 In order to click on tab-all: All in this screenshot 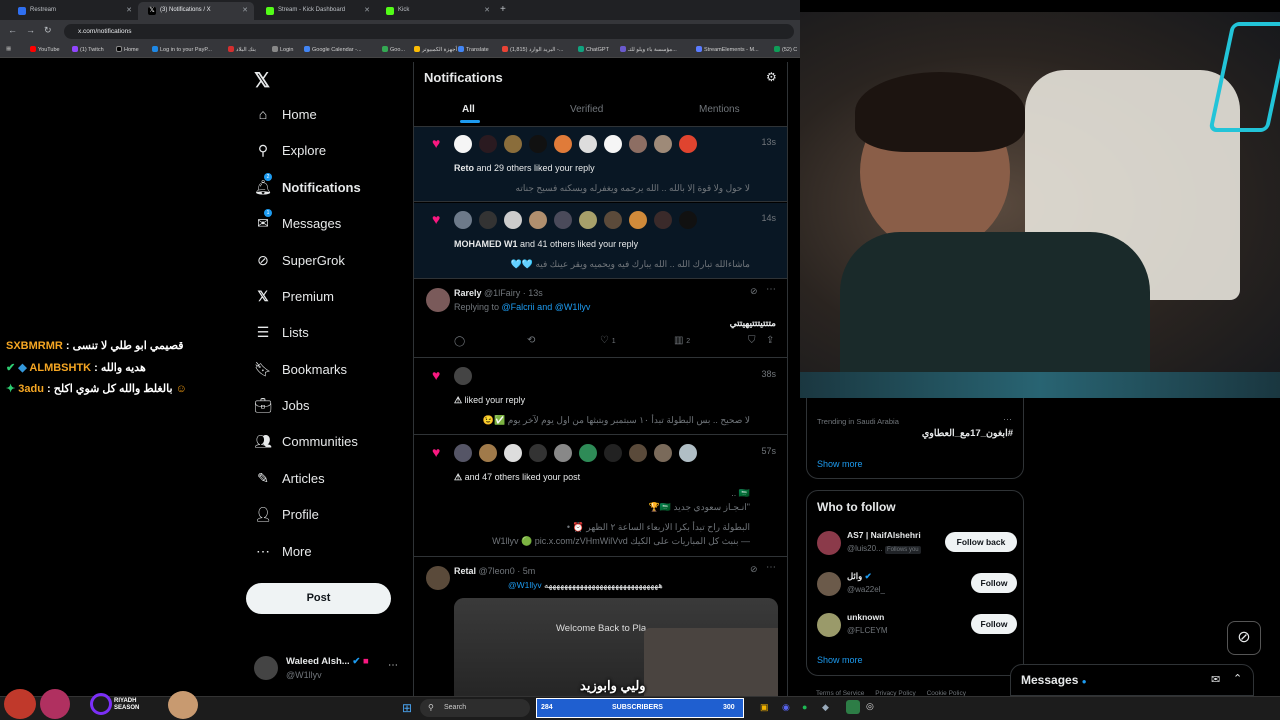, I will do `click(468, 109)`.